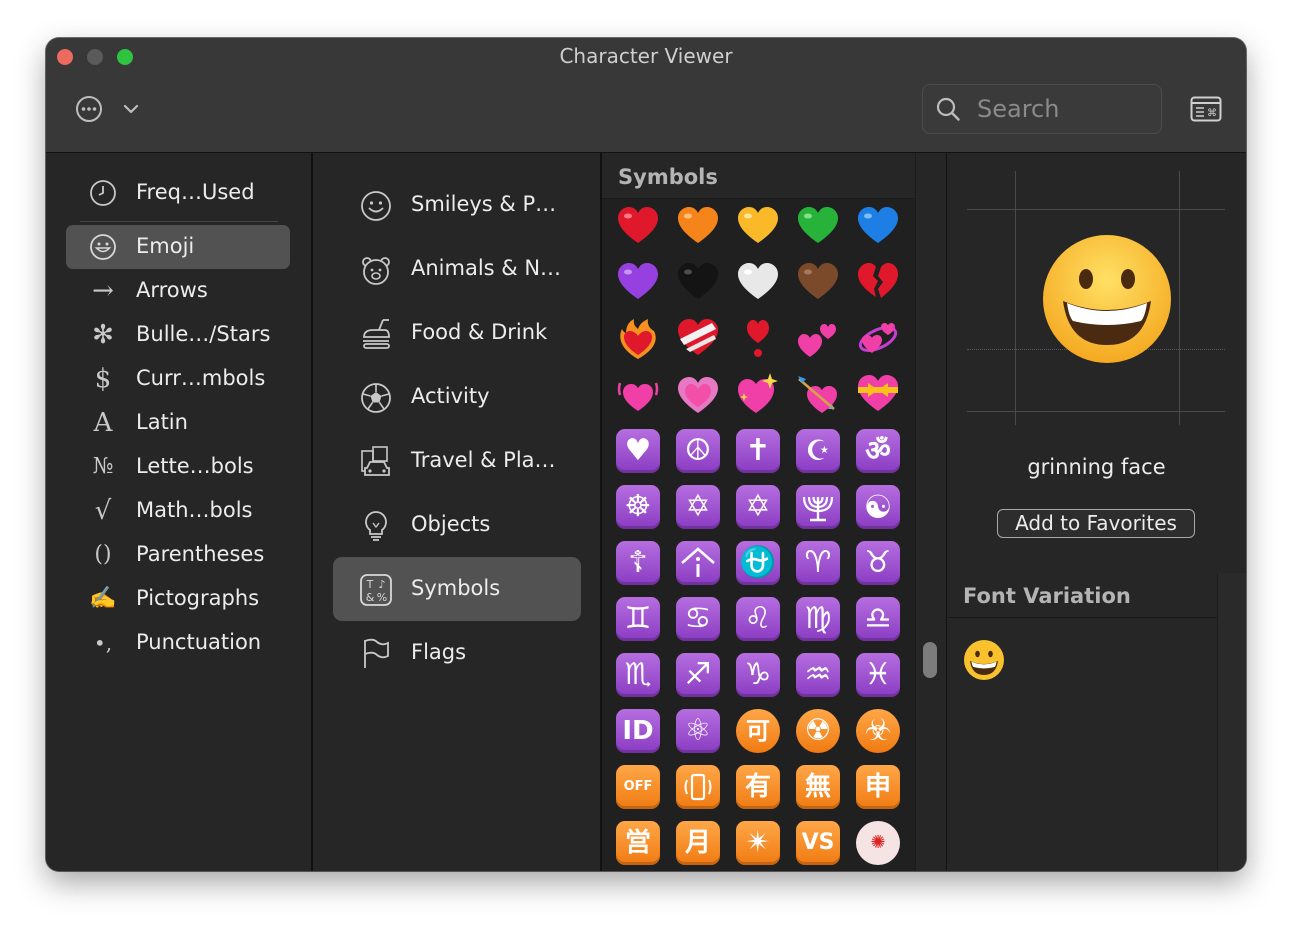 This screenshot has height=926, width=1292. I want to click on grinning-face-variant-icon, so click(984, 660).